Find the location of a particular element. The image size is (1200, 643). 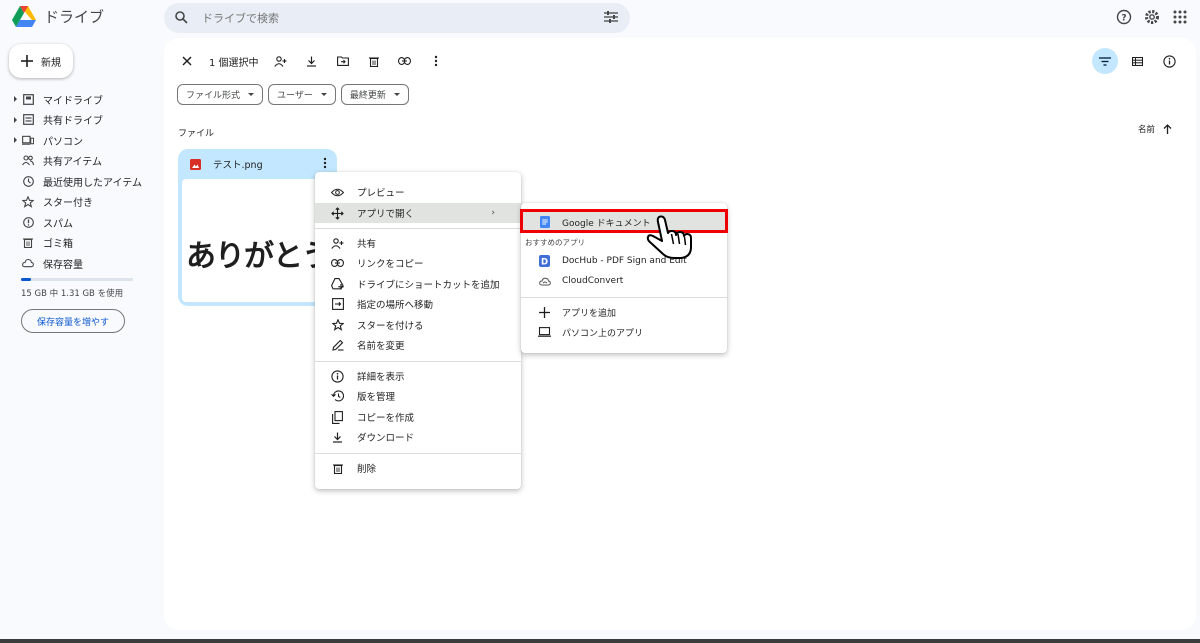

sidebar: 新規 マイドライブ 共有ドライブ パソコン 共有アイテム 最近使用したアイテム is located at coordinates (80, 338).